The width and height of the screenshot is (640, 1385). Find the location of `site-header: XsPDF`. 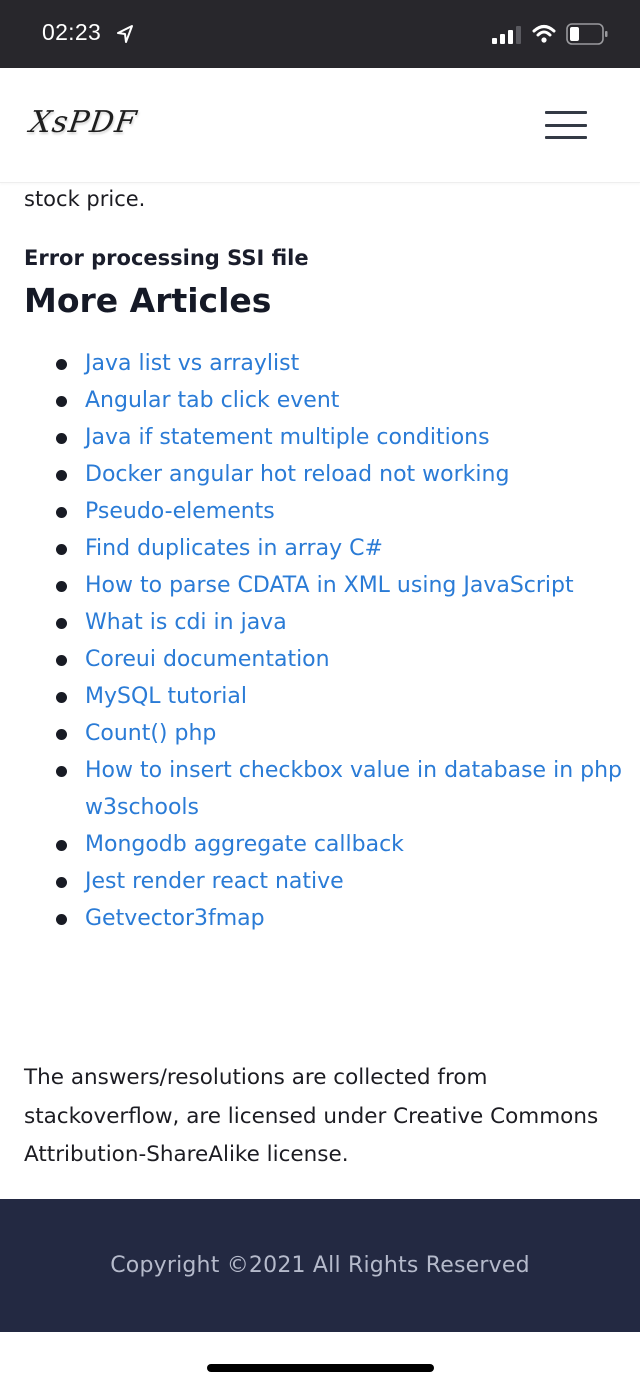

site-header: XsPDF is located at coordinates (320, 125).